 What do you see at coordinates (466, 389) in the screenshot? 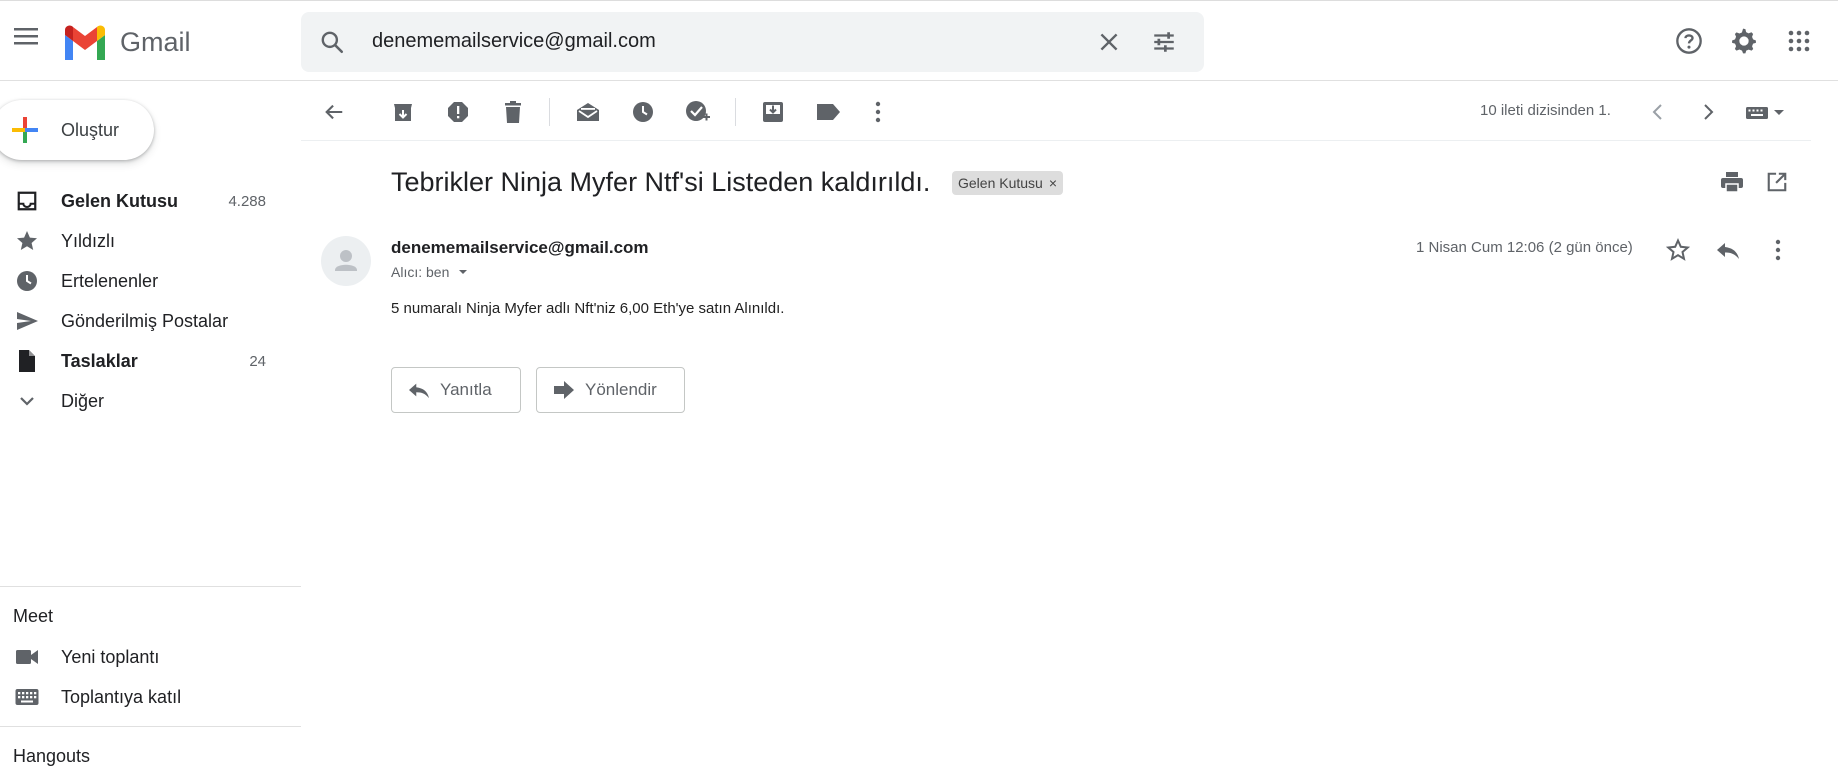
I see `reply-button-label: Yanıtla` at bounding box center [466, 389].